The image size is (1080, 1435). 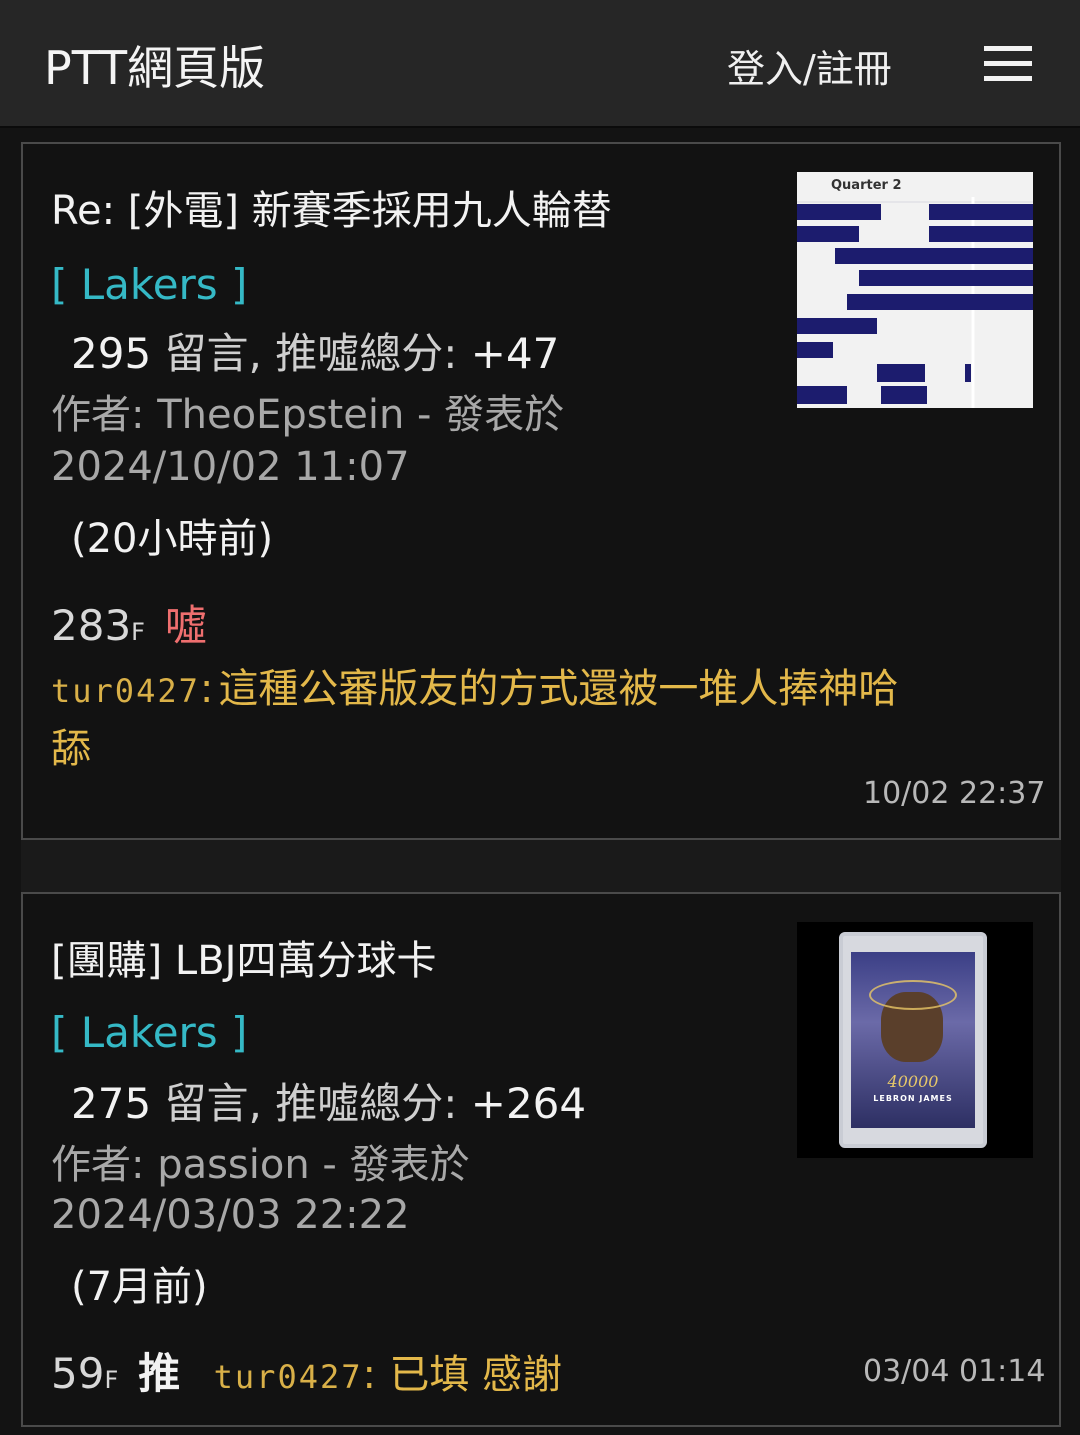 I want to click on top-comment-header: 283F 噓, so click(x=129, y=622).